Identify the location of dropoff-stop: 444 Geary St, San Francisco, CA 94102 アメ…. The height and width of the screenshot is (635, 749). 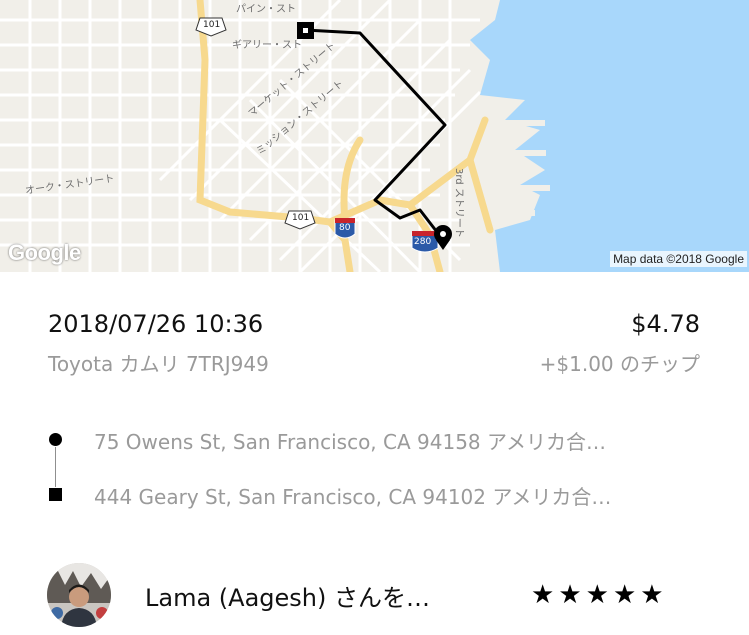
(376, 495).